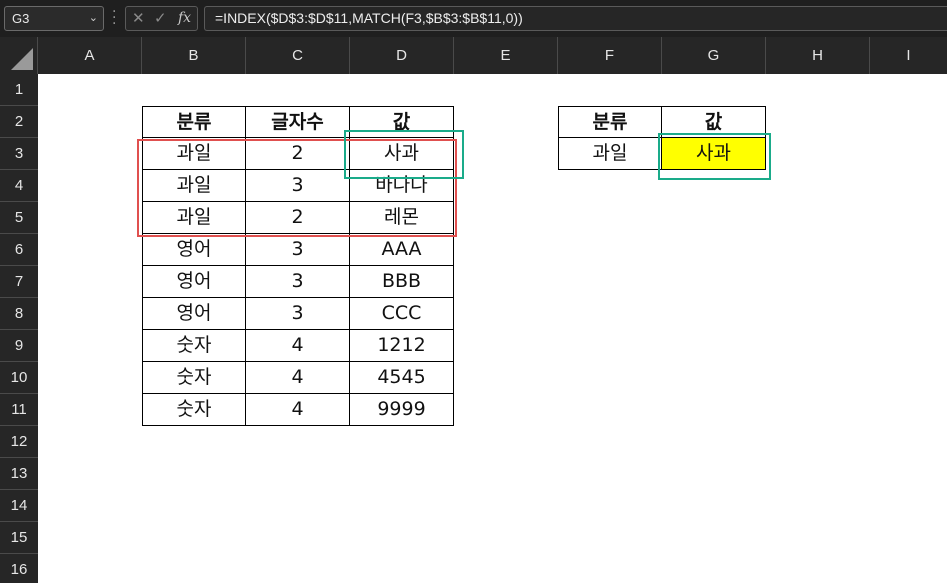 This screenshot has height=586, width=947. Describe the element at coordinates (298, 122) in the screenshot. I see `cell-c2-header: 글자수` at that location.